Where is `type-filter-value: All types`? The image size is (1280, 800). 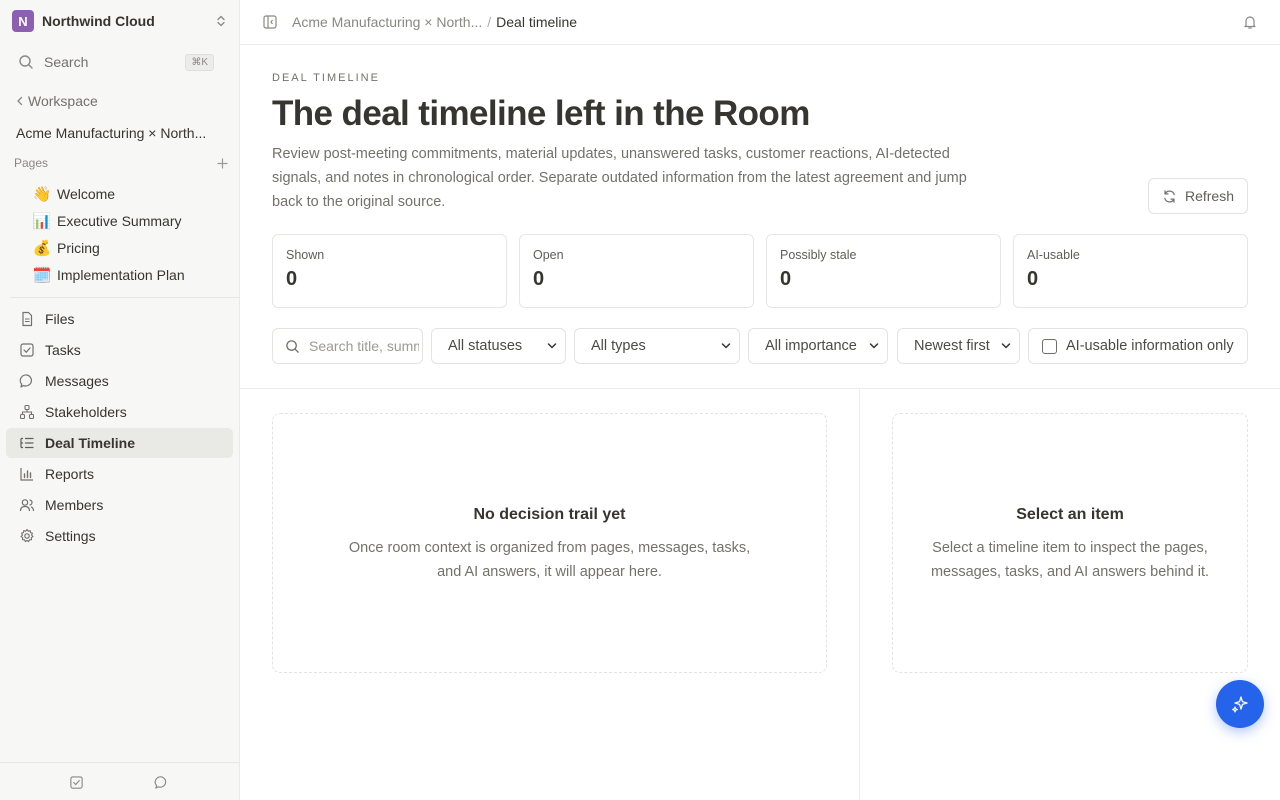 type-filter-value: All types is located at coordinates (618, 346).